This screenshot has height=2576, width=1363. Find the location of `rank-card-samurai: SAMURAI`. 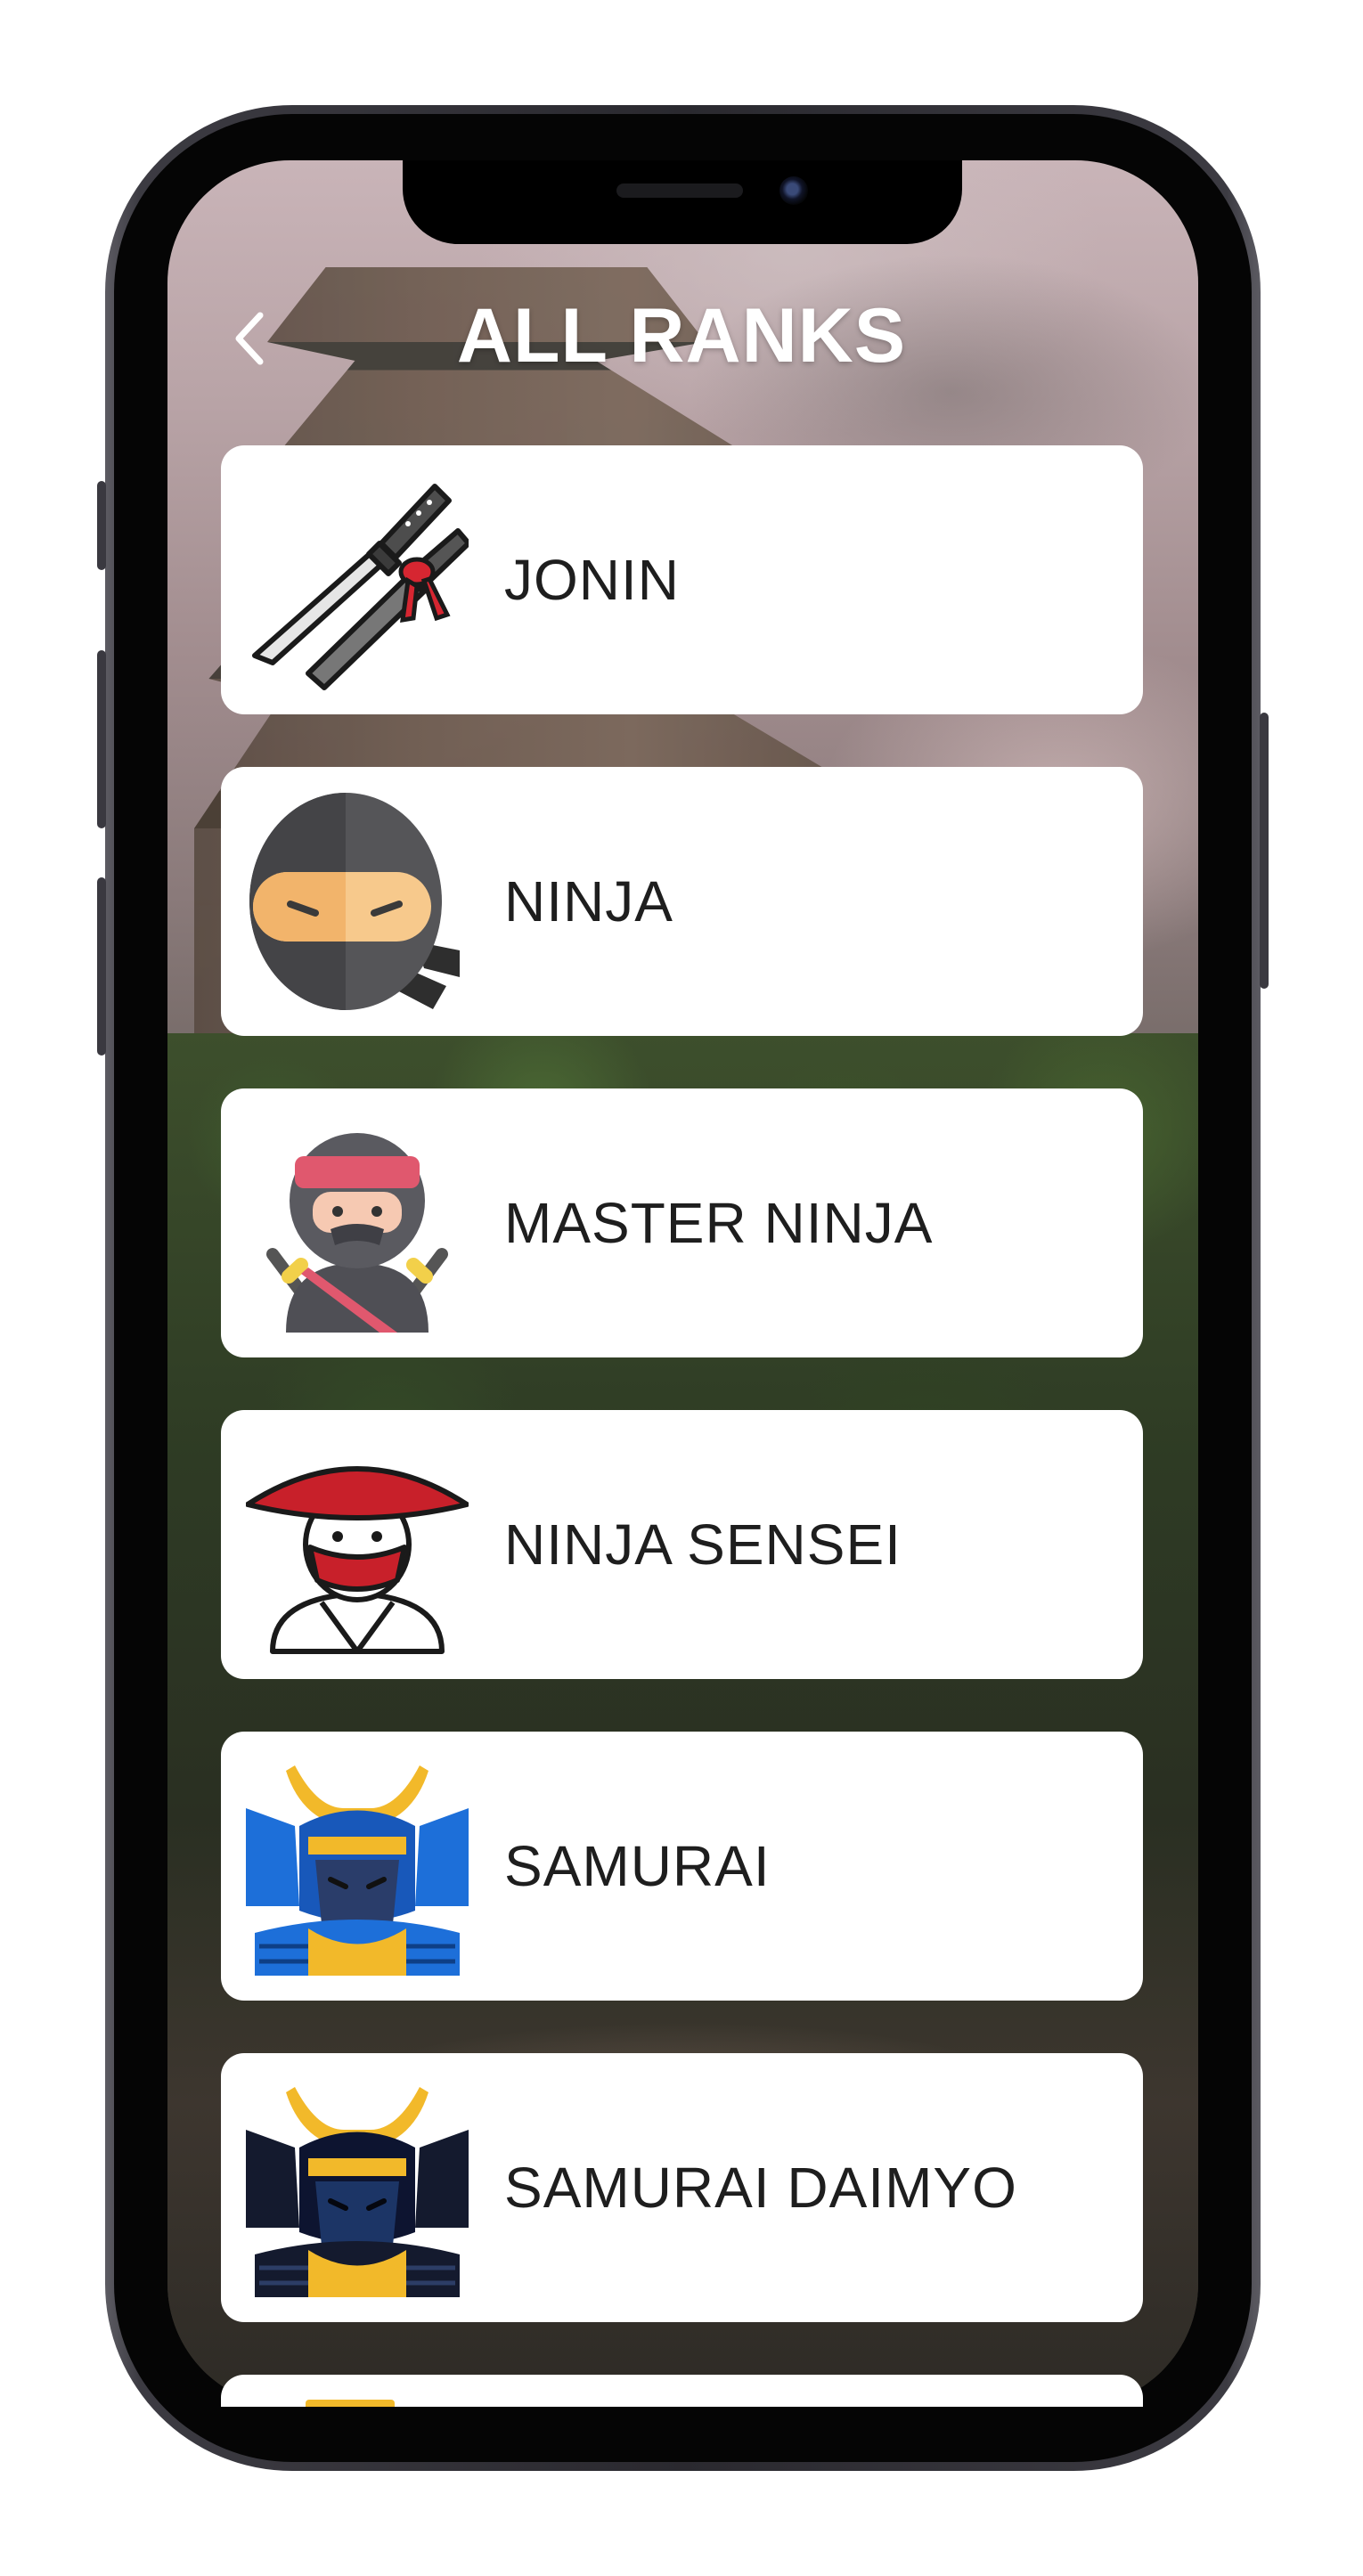

rank-card-samurai: SAMURAI is located at coordinates (682, 1866).